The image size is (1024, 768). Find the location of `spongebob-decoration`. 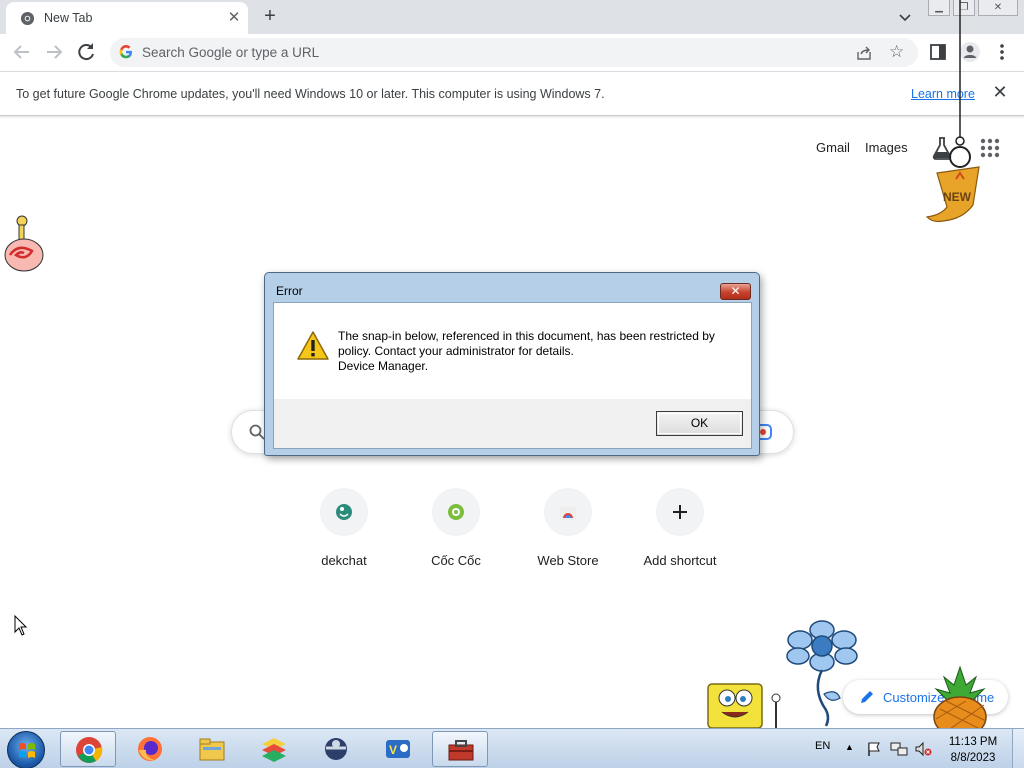

spongebob-decoration is located at coordinates (744, 705).